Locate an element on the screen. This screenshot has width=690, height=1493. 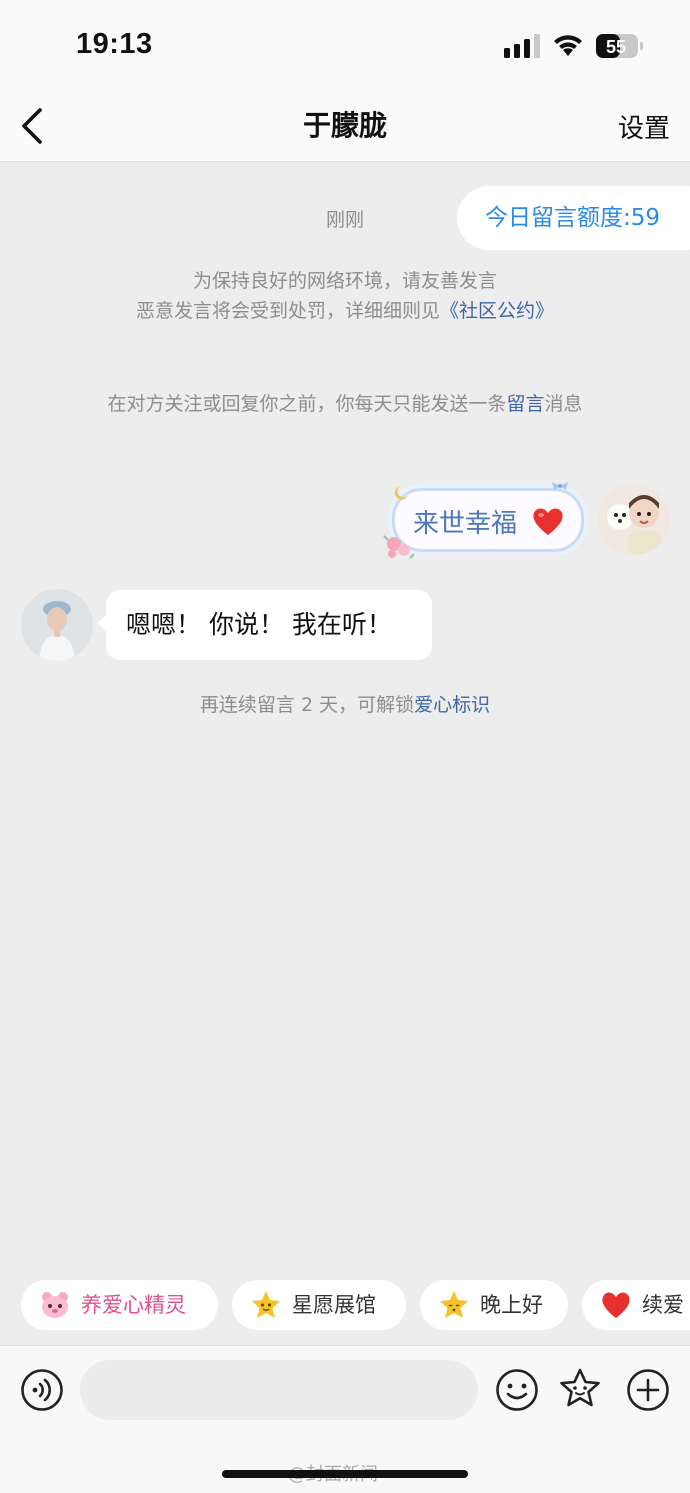
chip-continue-love: 续爱 is located at coordinates (636, 1305).